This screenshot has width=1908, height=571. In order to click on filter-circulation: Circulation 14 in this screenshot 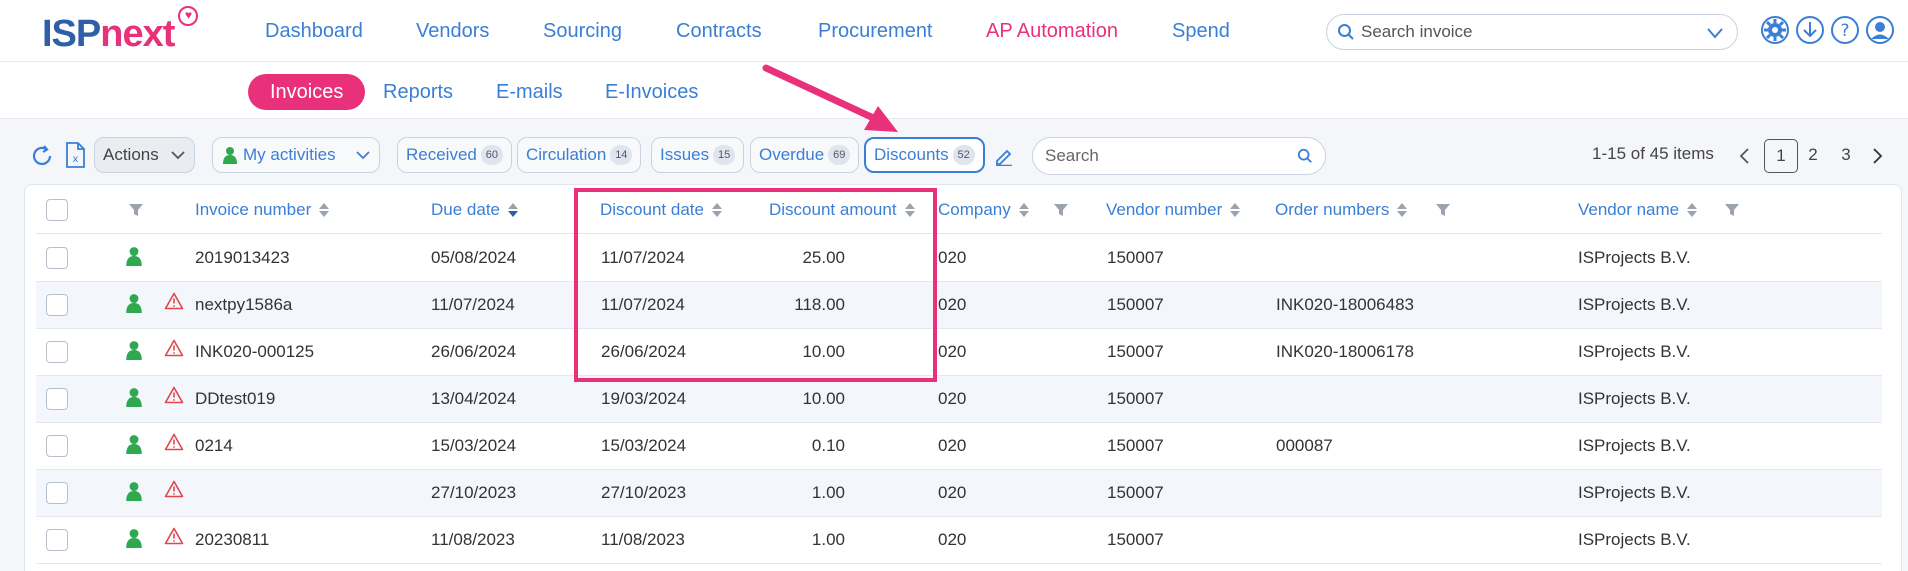, I will do `click(579, 155)`.